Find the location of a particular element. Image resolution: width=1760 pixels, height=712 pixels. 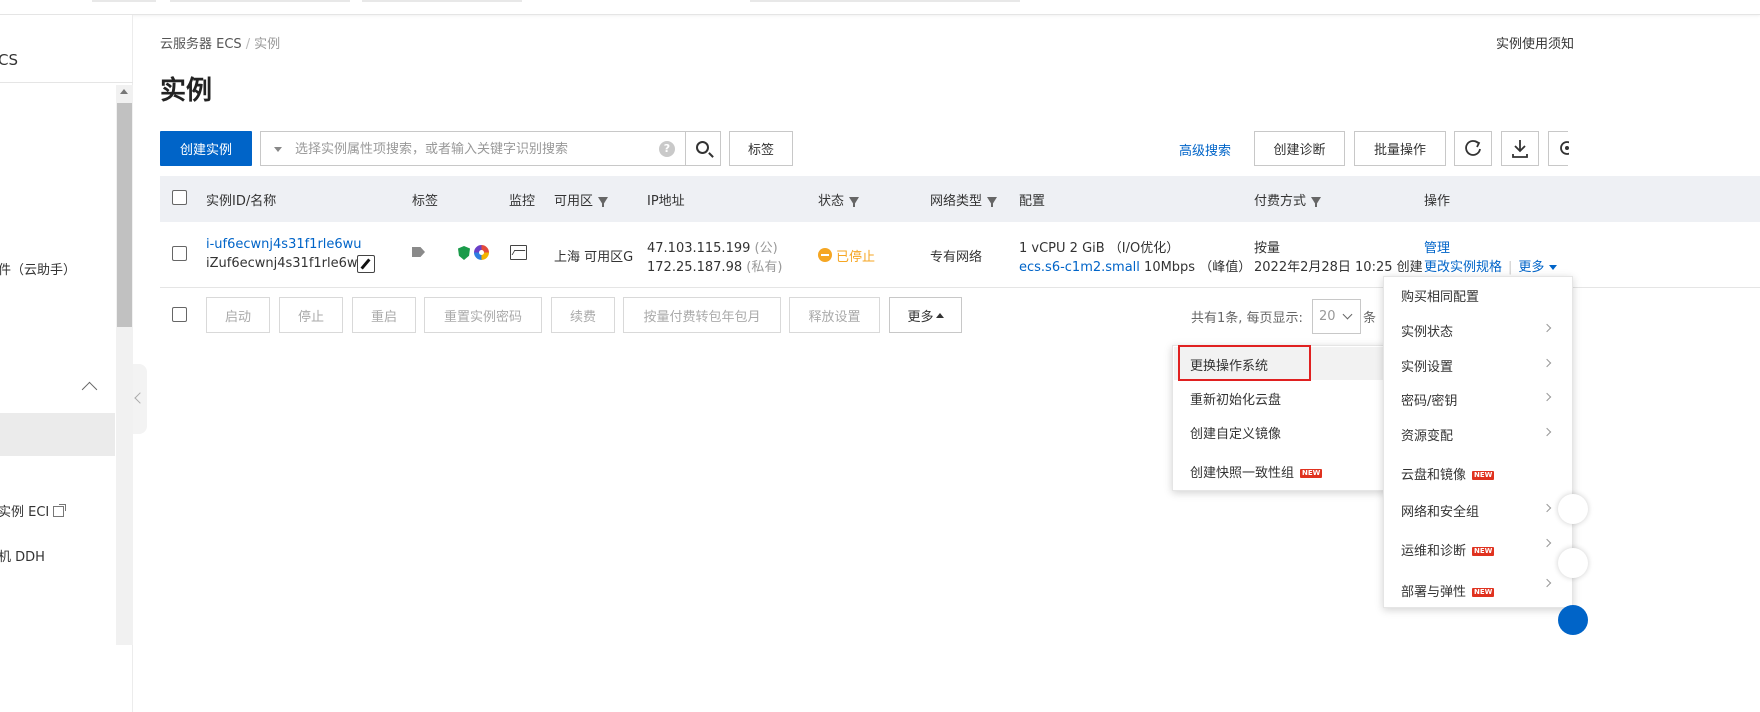

cloud-monitor-icon is located at coordinates (481, 252).